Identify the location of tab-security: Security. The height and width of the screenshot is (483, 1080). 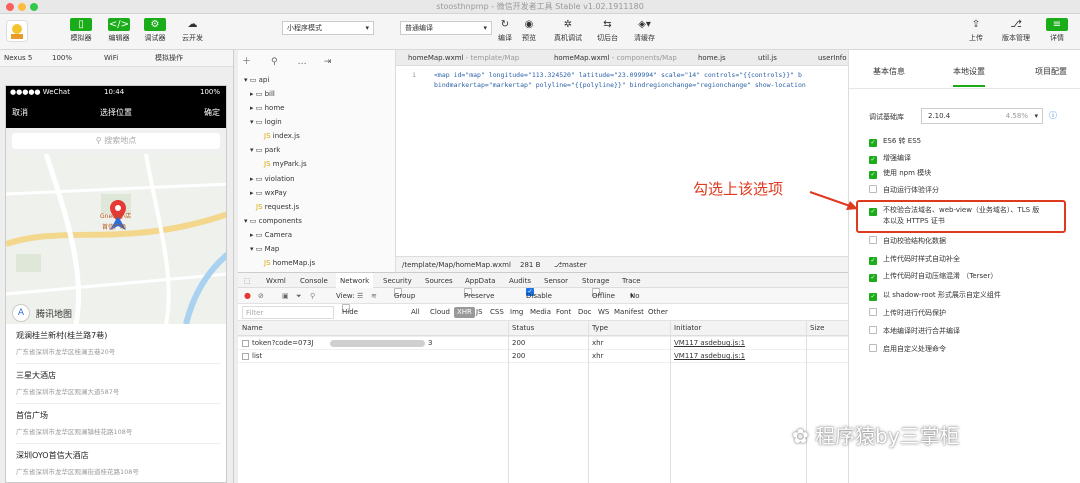
(397, 281).